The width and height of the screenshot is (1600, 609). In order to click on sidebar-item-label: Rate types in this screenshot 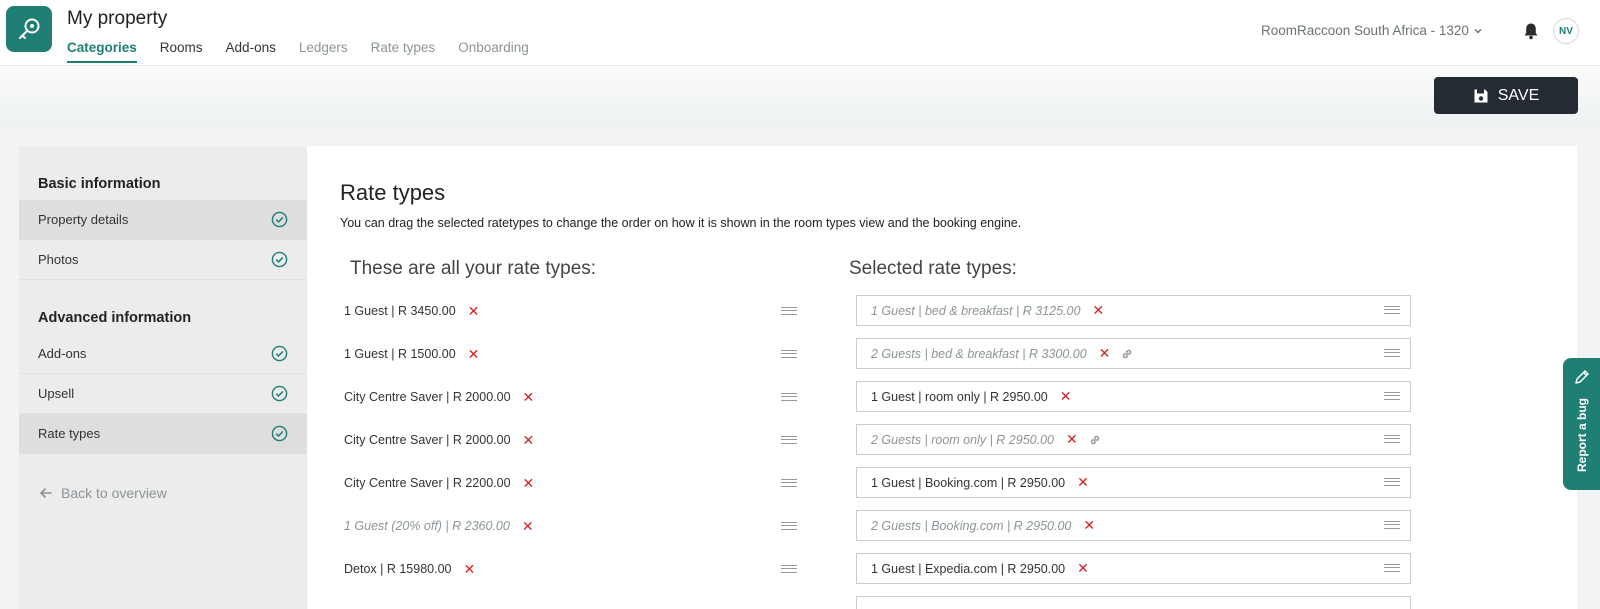, I will do `click(69, 433)`.